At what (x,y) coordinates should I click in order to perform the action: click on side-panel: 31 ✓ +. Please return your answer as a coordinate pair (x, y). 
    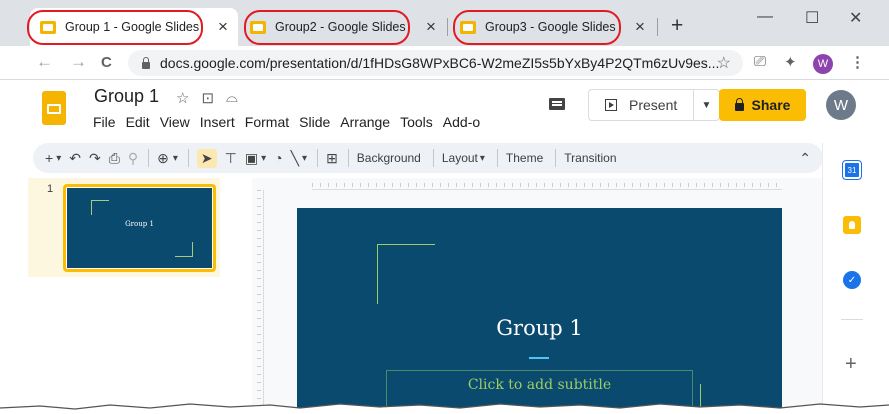
    Looking at the image, I should click on (855, 278).